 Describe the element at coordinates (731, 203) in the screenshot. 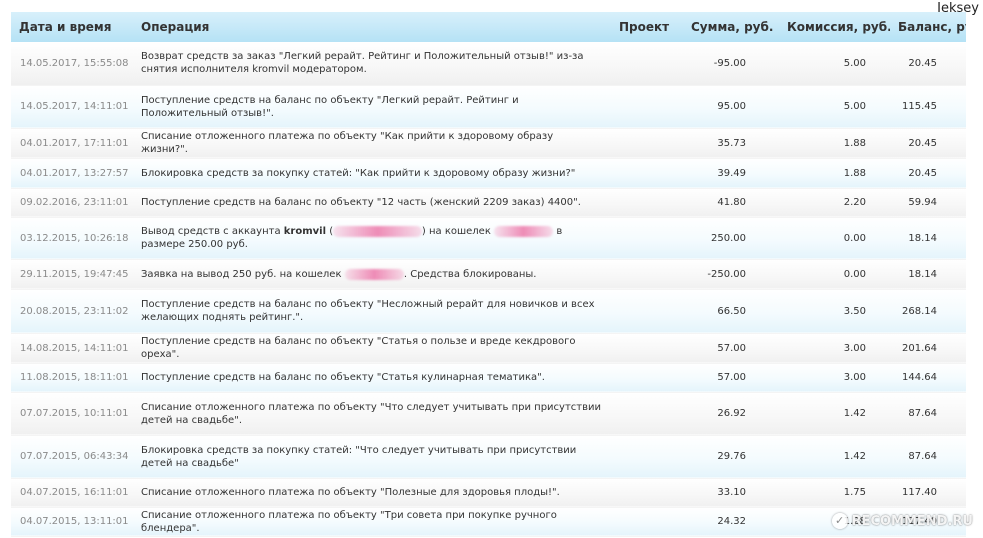

I see `row-amount: 41.80` at that location.